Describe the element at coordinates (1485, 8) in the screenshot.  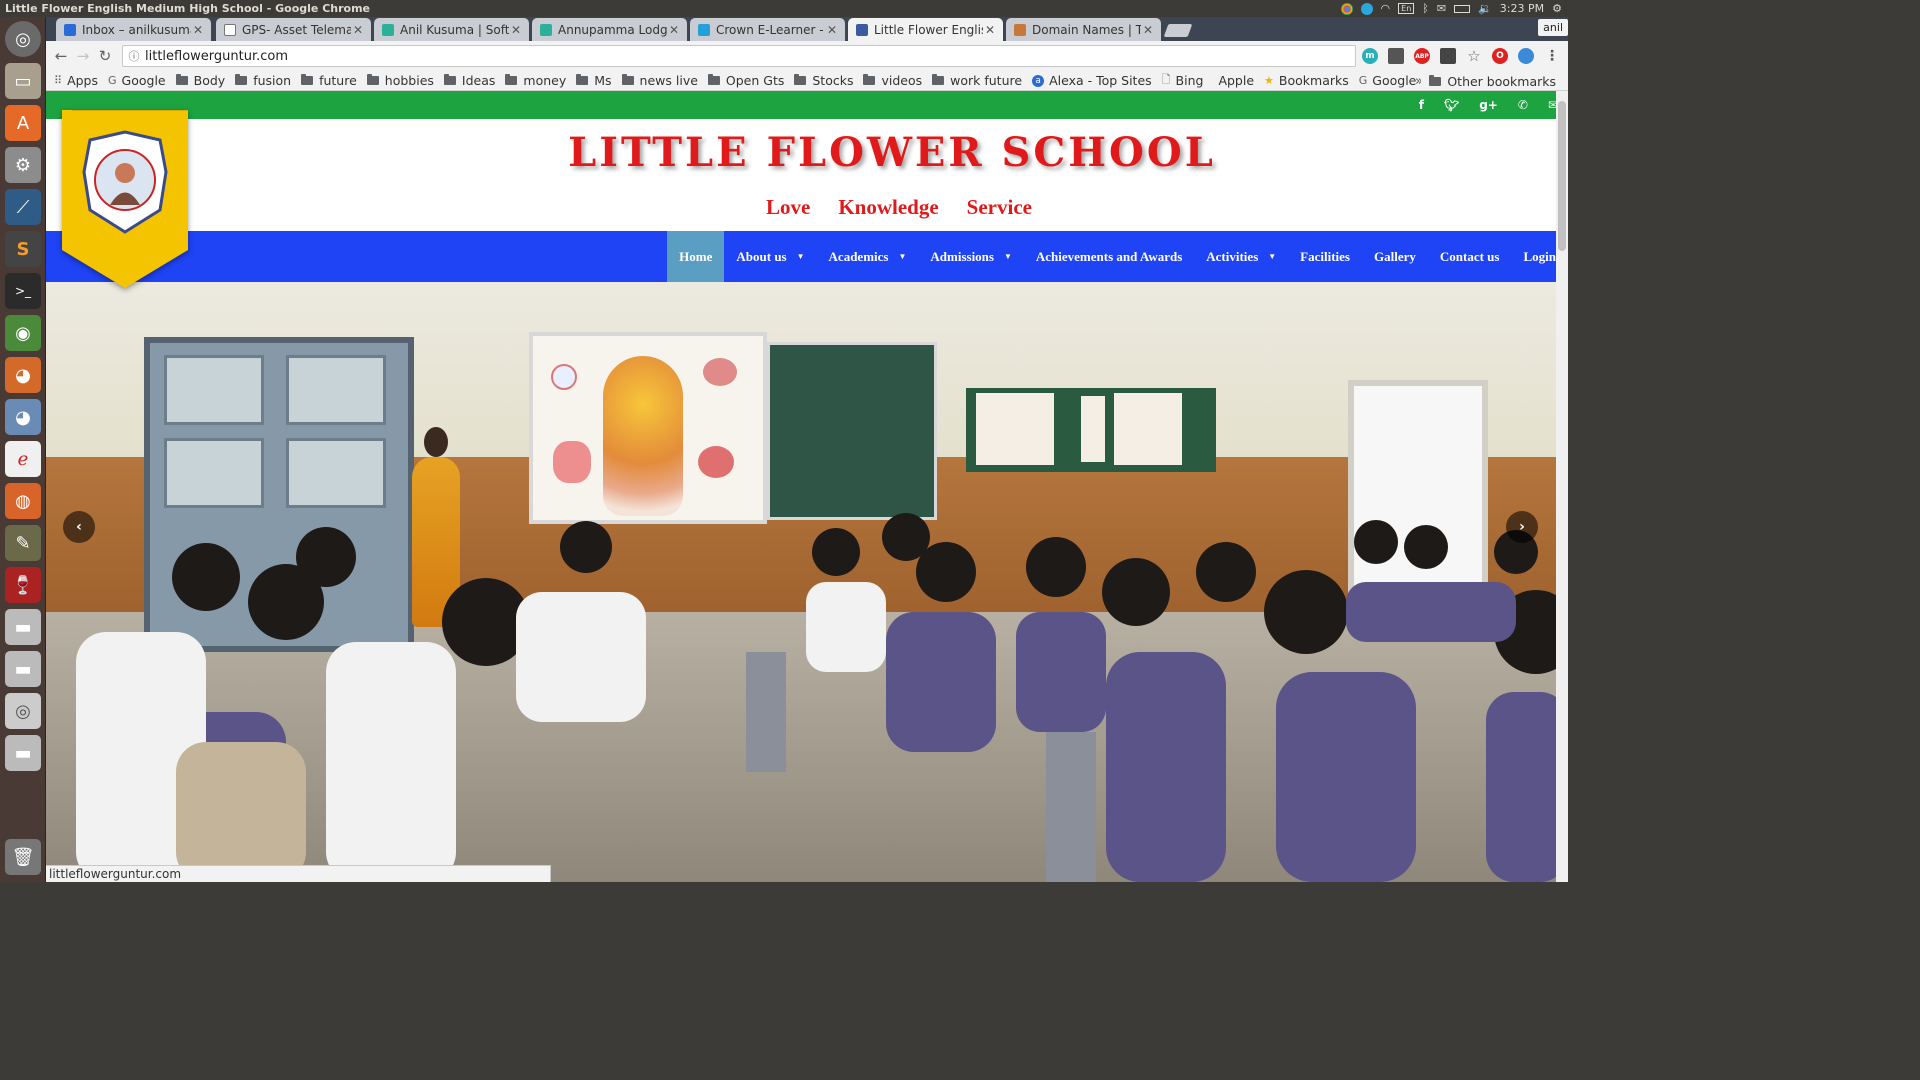
I see `volume-icon: 🔉` at that location.